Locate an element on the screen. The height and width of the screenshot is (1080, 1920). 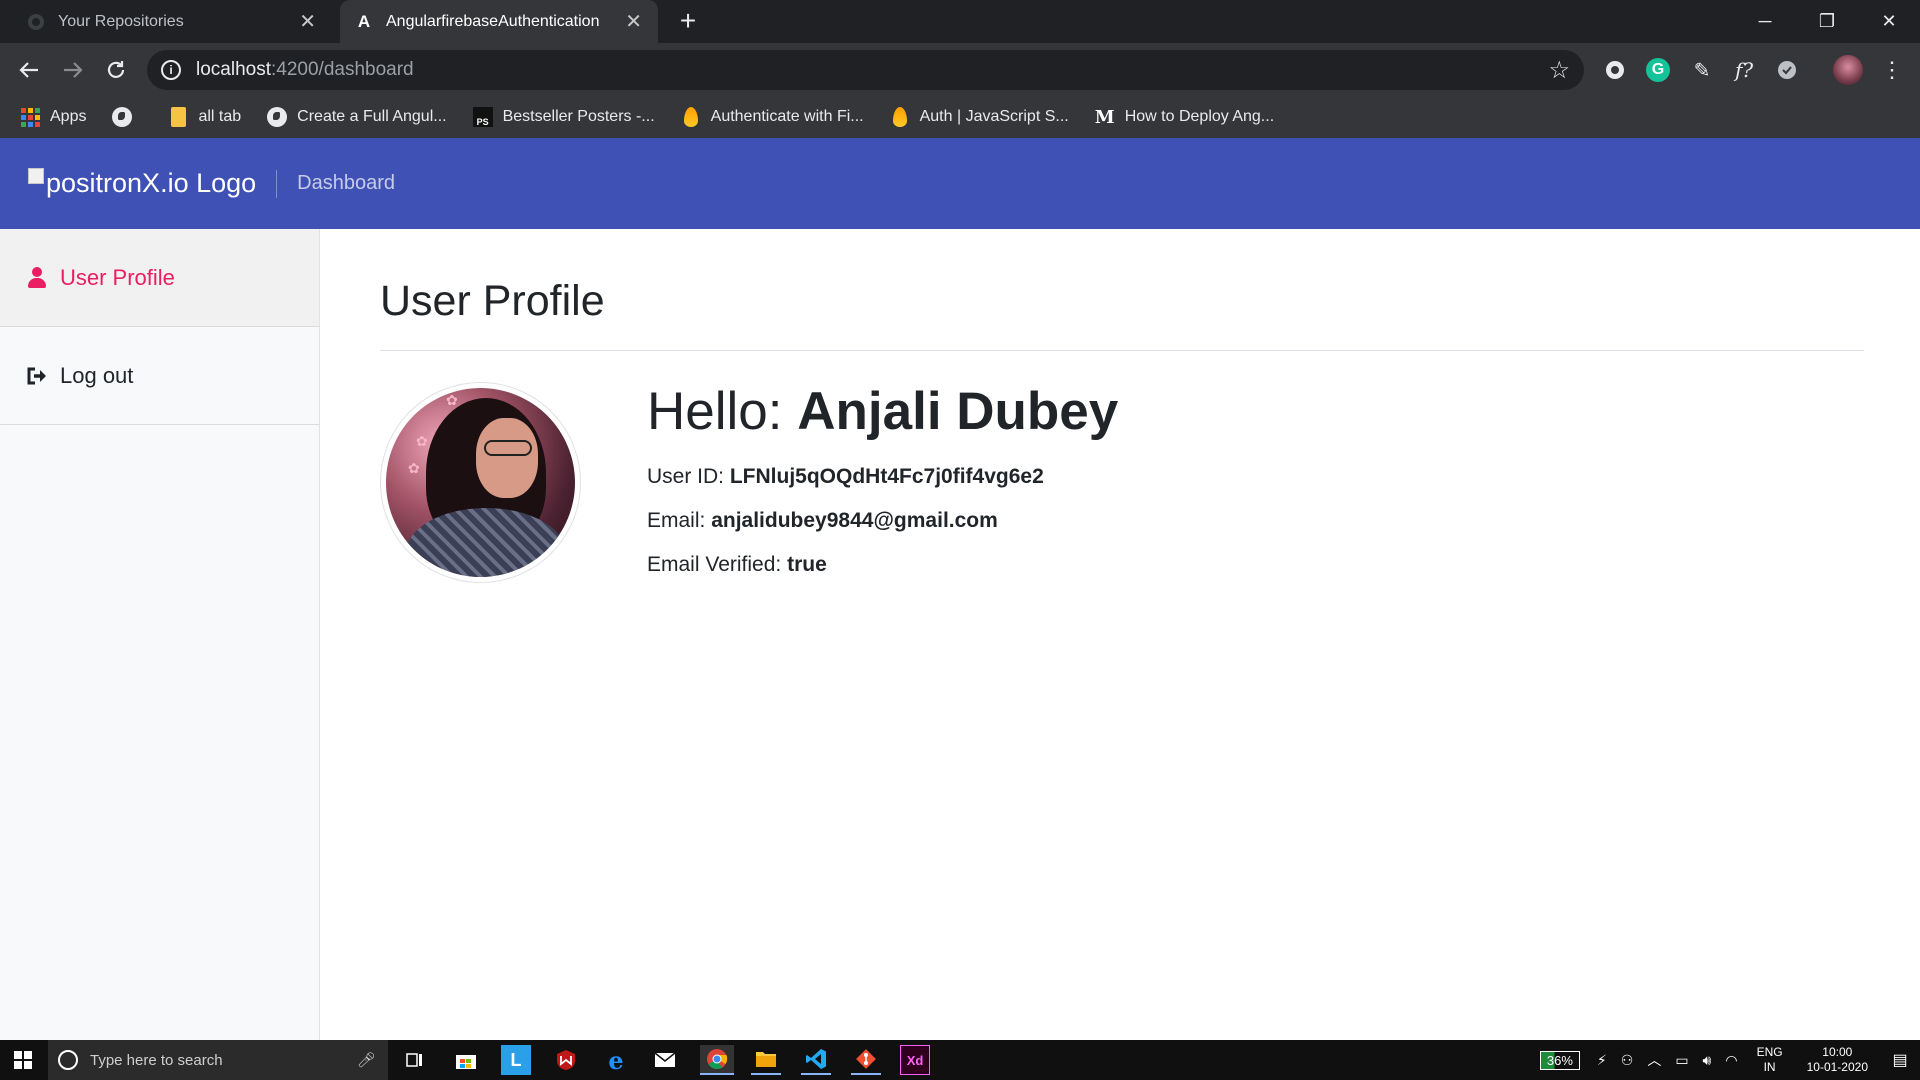
notifications-icon: ▤ is located at coordinates (1900, 1060).